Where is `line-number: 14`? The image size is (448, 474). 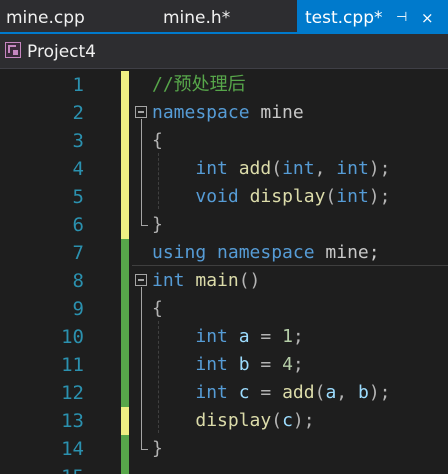
line-number: 14 is located at coordinates (72, 449).